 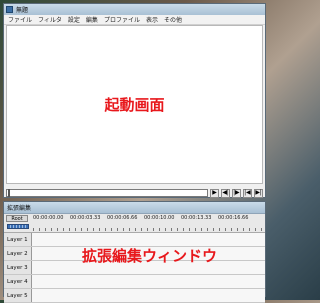 I want to click on layer-row: Layer 5, so click(x=134, y=296).